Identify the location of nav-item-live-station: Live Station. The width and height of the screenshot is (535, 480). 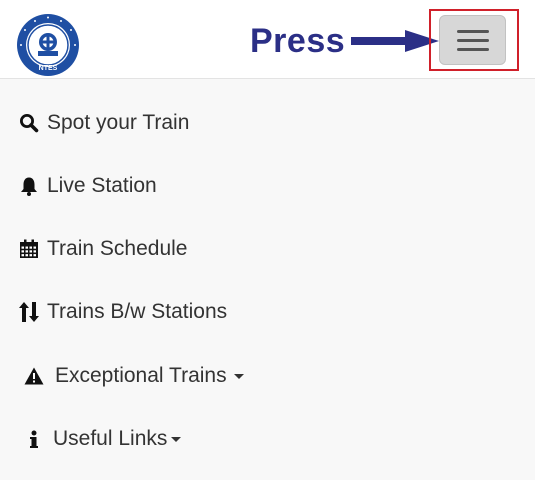
(267, 186).